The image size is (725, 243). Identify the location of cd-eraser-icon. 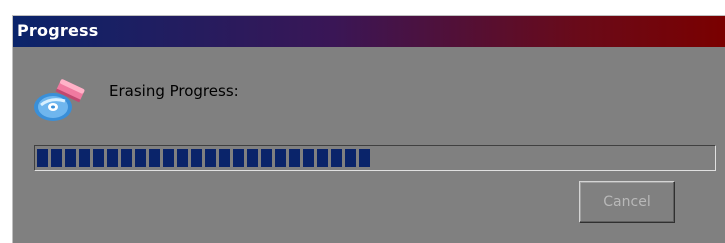
(59, 100).